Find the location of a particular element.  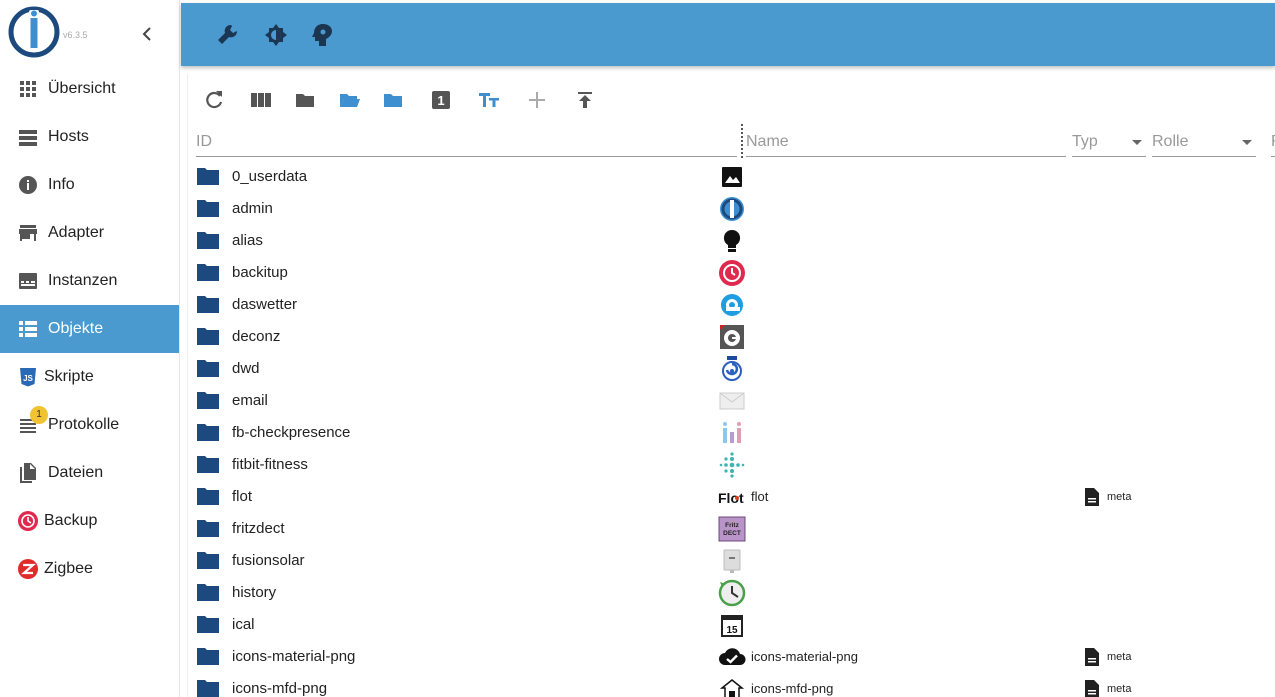

object-id: admin is located at coordinates (252, 208).